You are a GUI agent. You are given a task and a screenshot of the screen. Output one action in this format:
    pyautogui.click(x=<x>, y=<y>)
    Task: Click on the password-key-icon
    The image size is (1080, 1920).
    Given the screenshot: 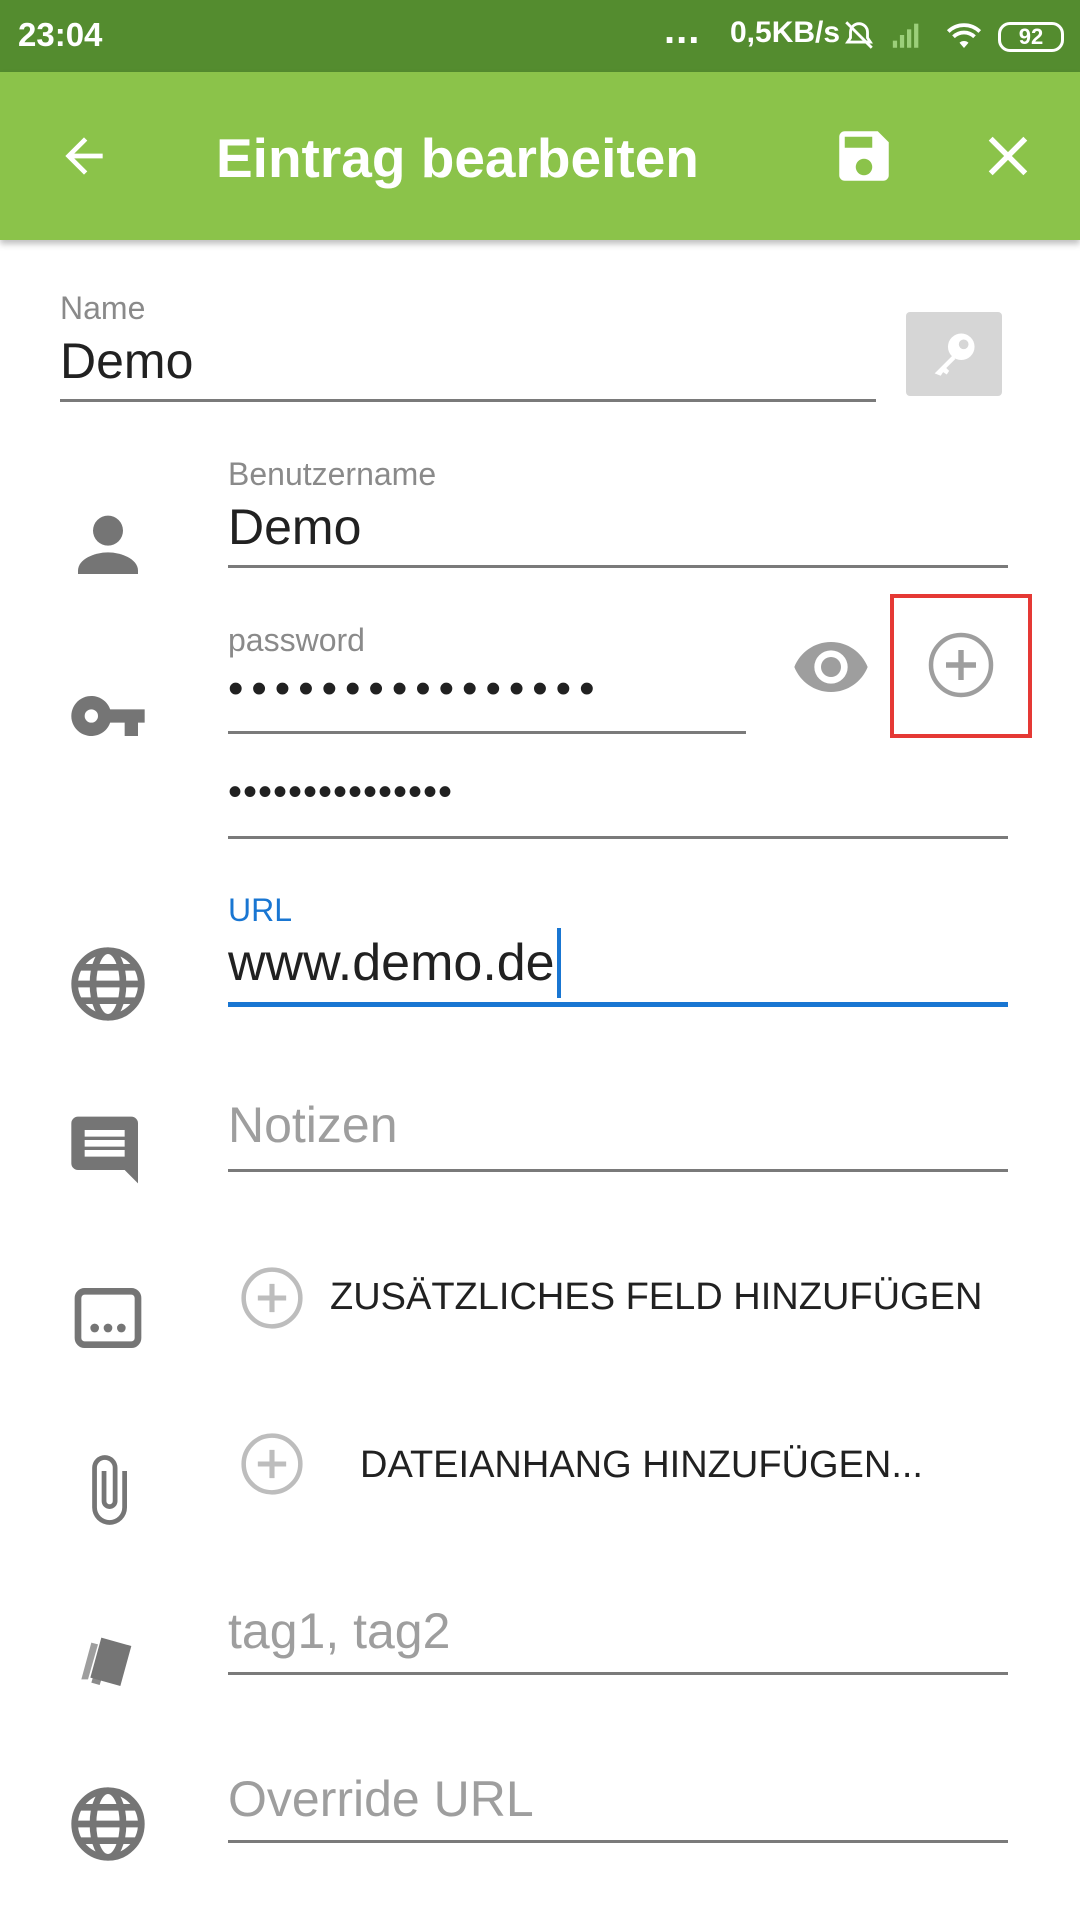 What is the action you would take?
    pyautogui.click(x=108, y=716)
    